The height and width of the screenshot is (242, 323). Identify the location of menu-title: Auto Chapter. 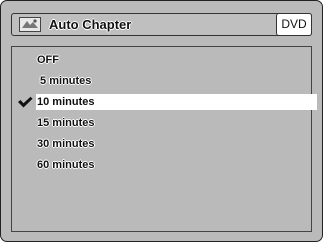
(90, 24).